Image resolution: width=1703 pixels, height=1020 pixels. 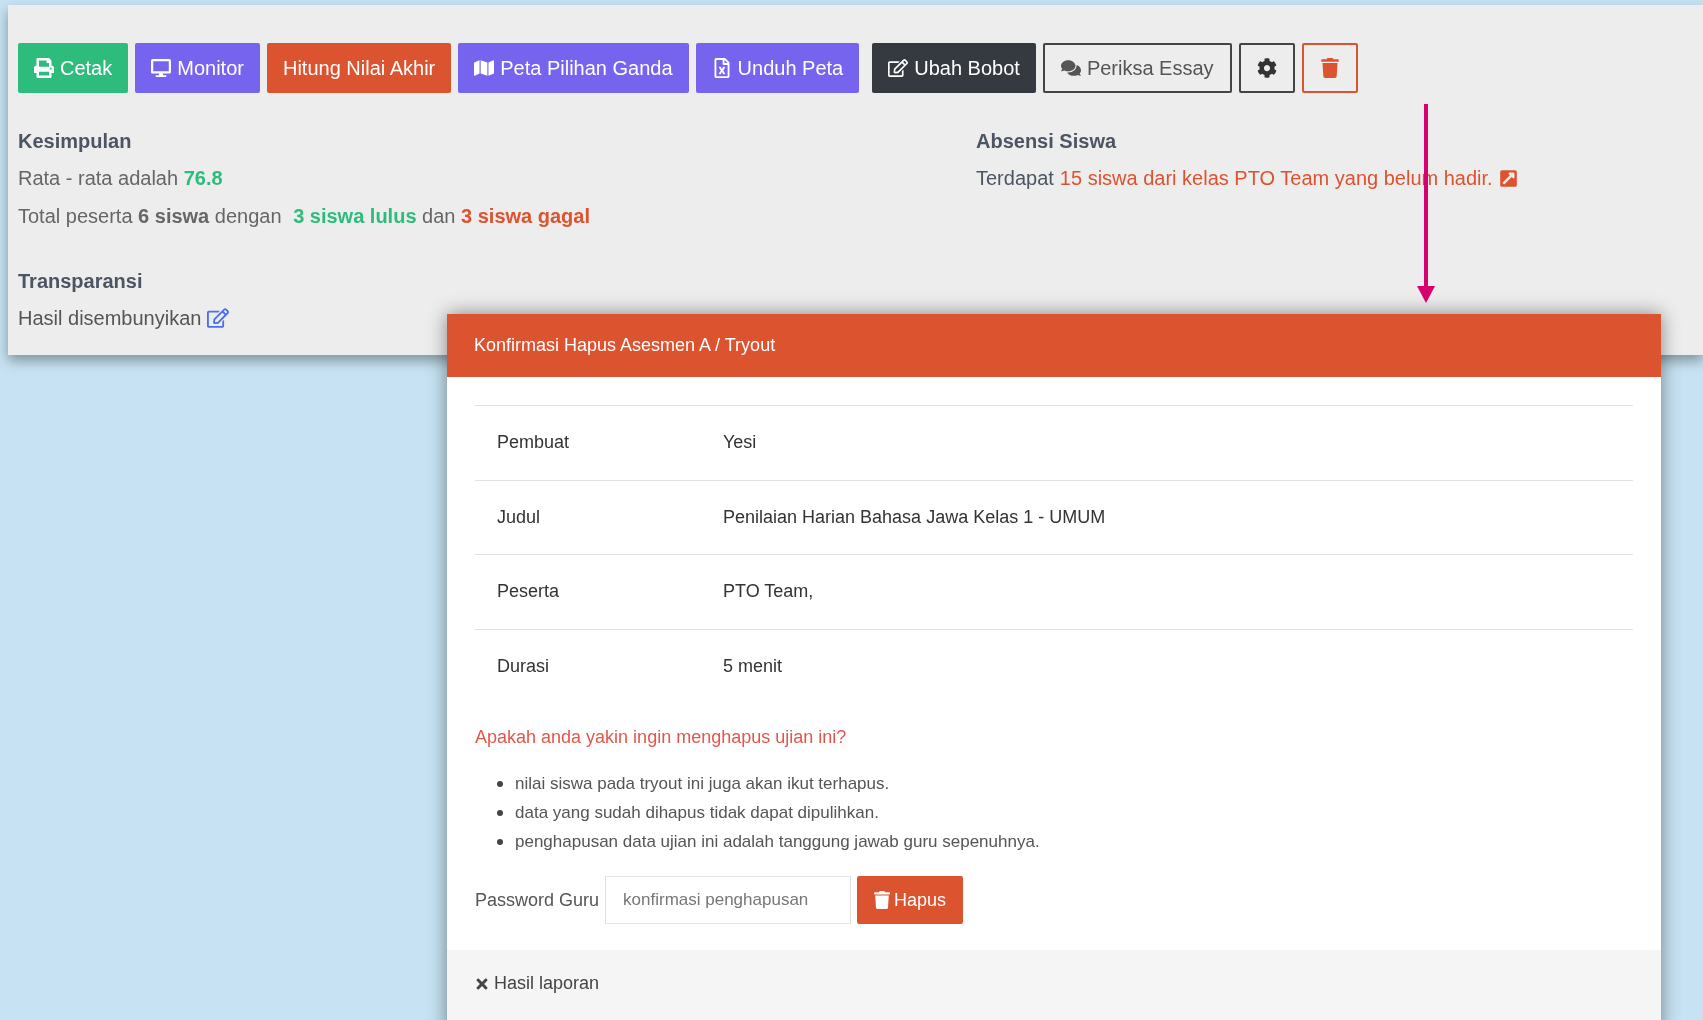 I want to click on detail-label: Peserta, so click(x=528, y=592).